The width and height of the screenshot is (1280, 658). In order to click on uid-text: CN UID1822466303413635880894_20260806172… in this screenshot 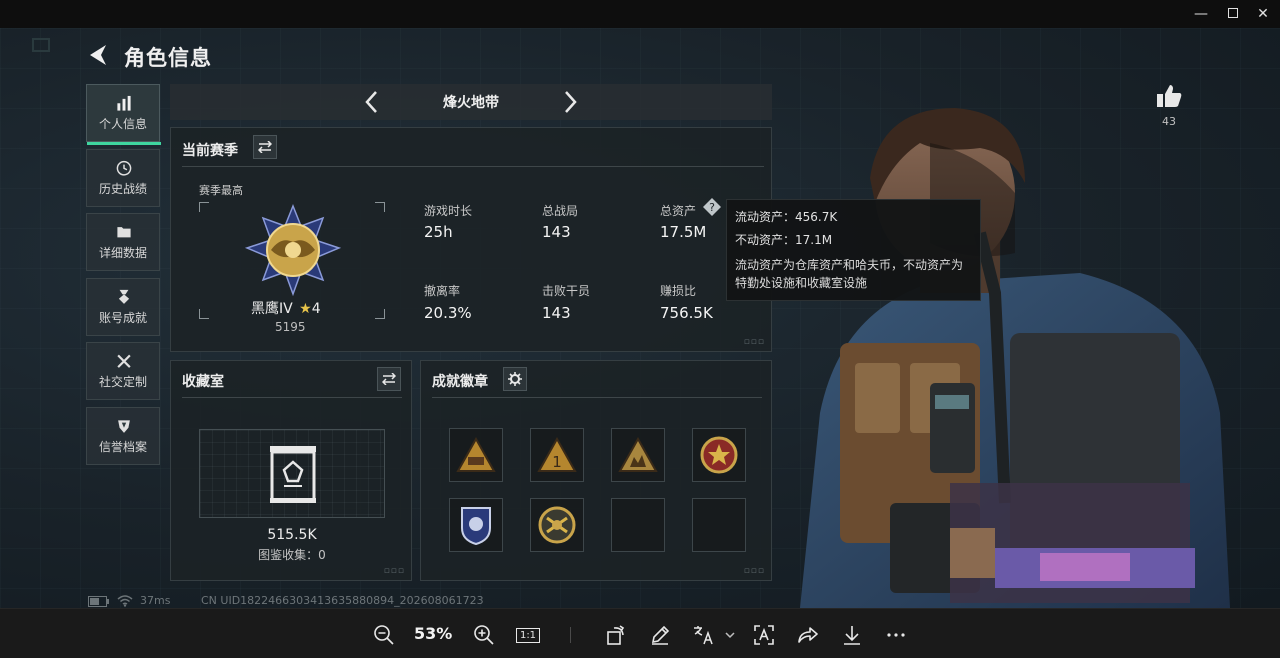, I will do `click(342, 600)`.